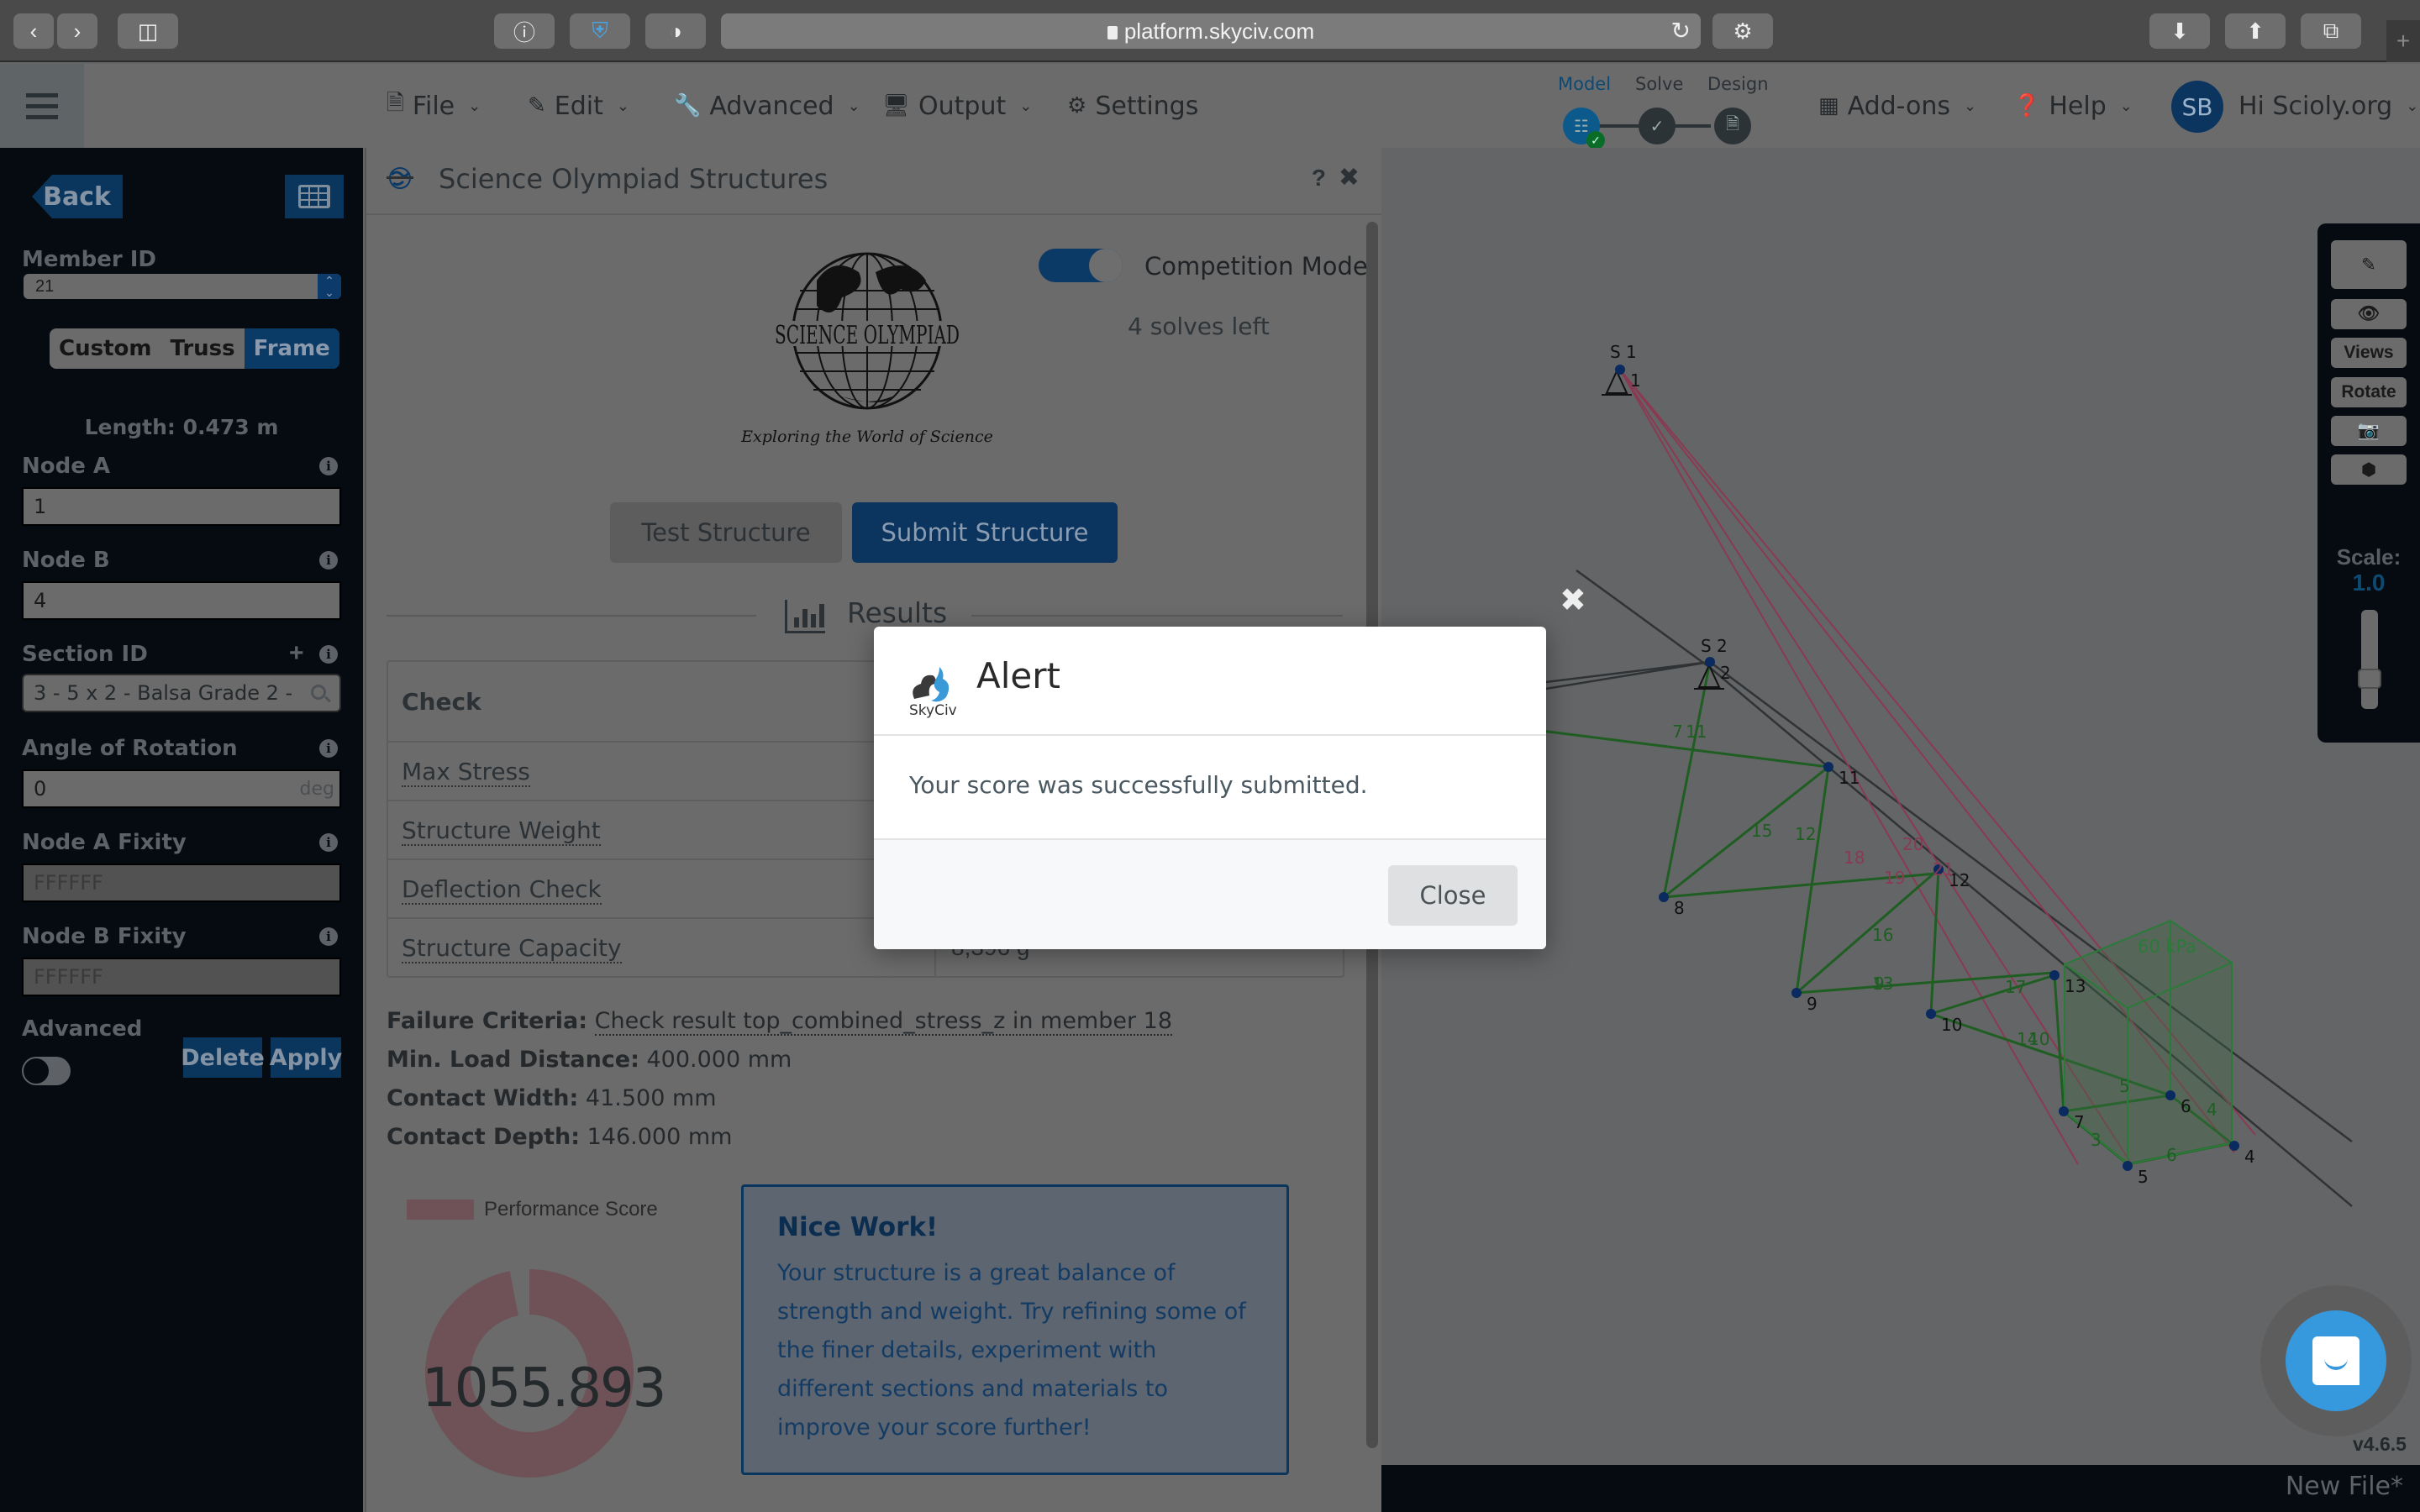 This screenshot has width=2420, height=1512. Describe the element at coordinates (318, 692) in the screenshot. I see `search-icon` at that location.